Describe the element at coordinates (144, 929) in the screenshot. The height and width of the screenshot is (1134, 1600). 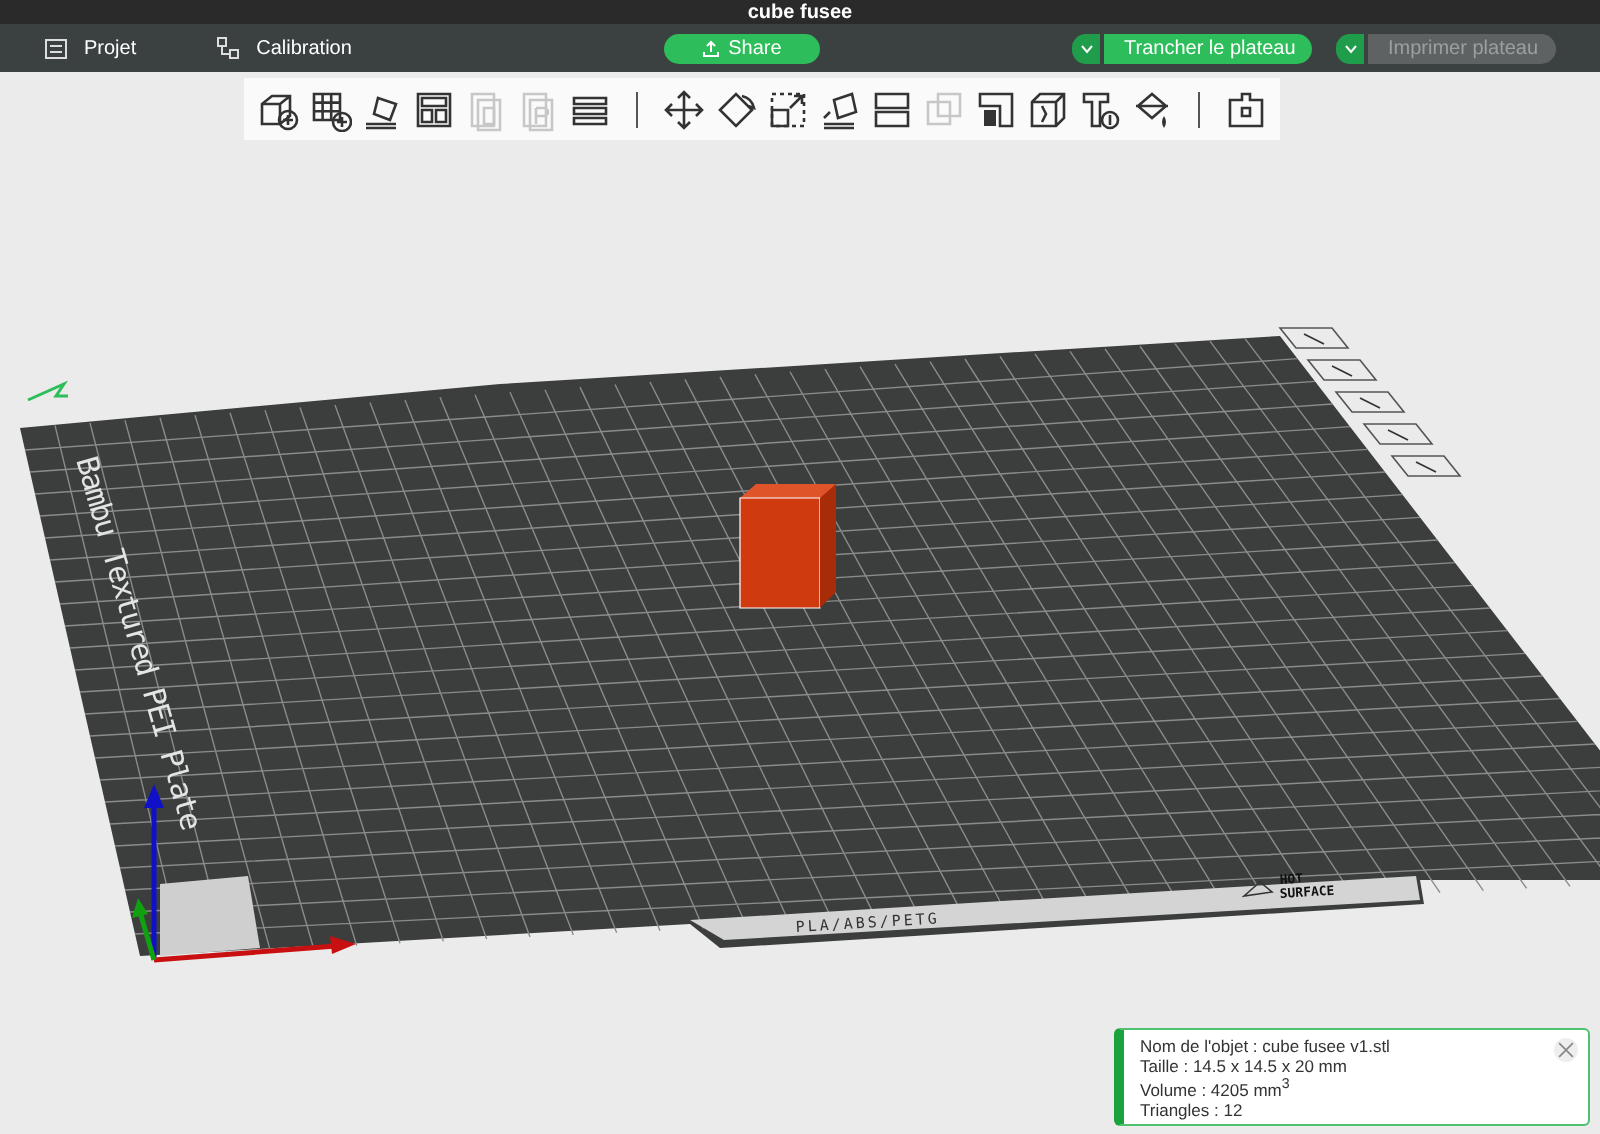
I see `y-axis-arrow-icon` at that location.